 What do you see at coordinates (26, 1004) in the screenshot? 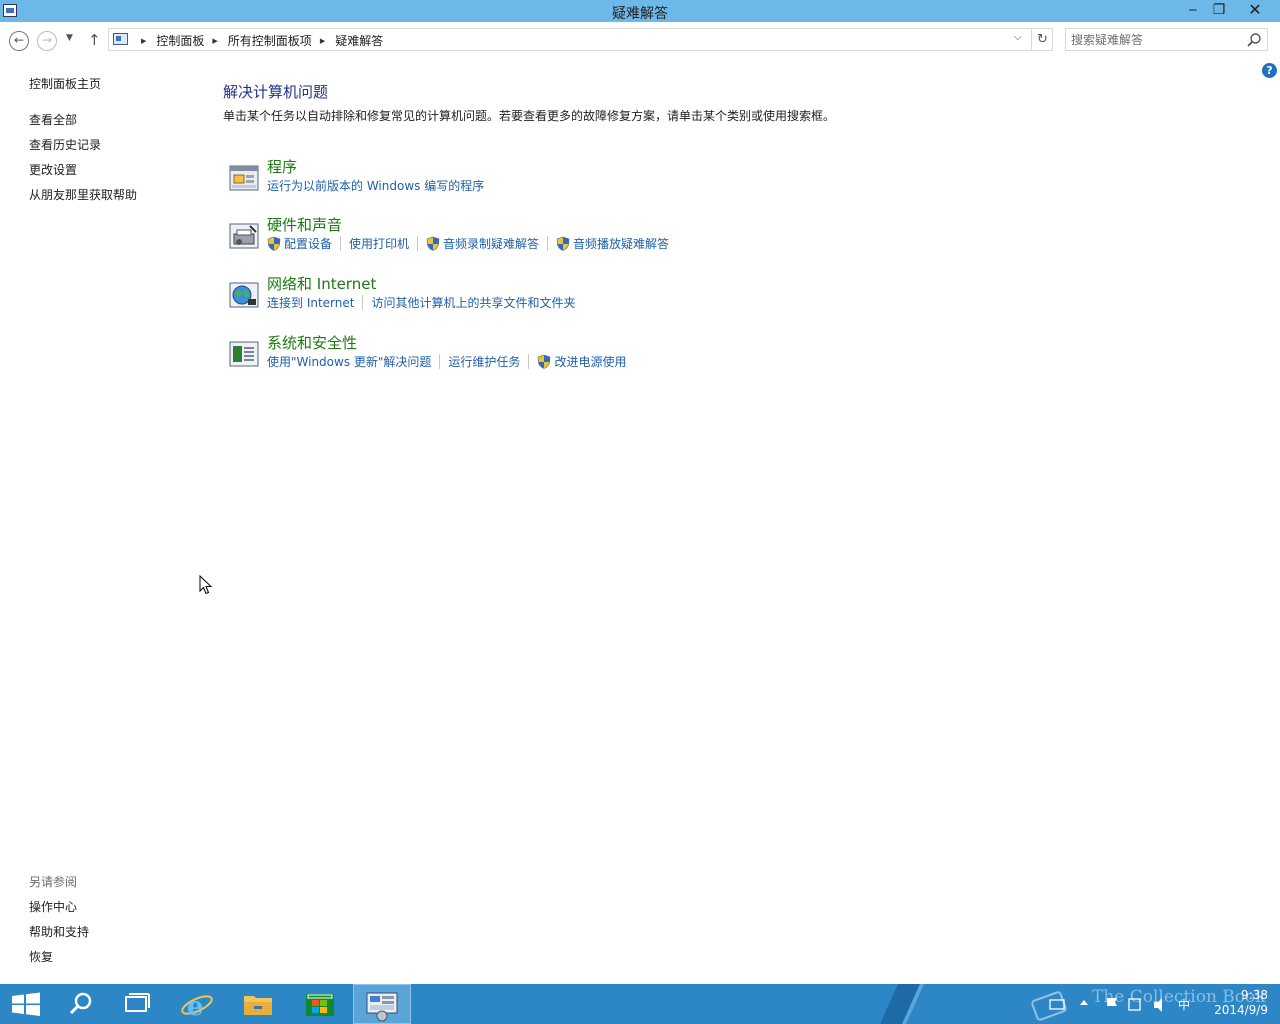
I see `start-icon` at bounding box center [26, 1004].